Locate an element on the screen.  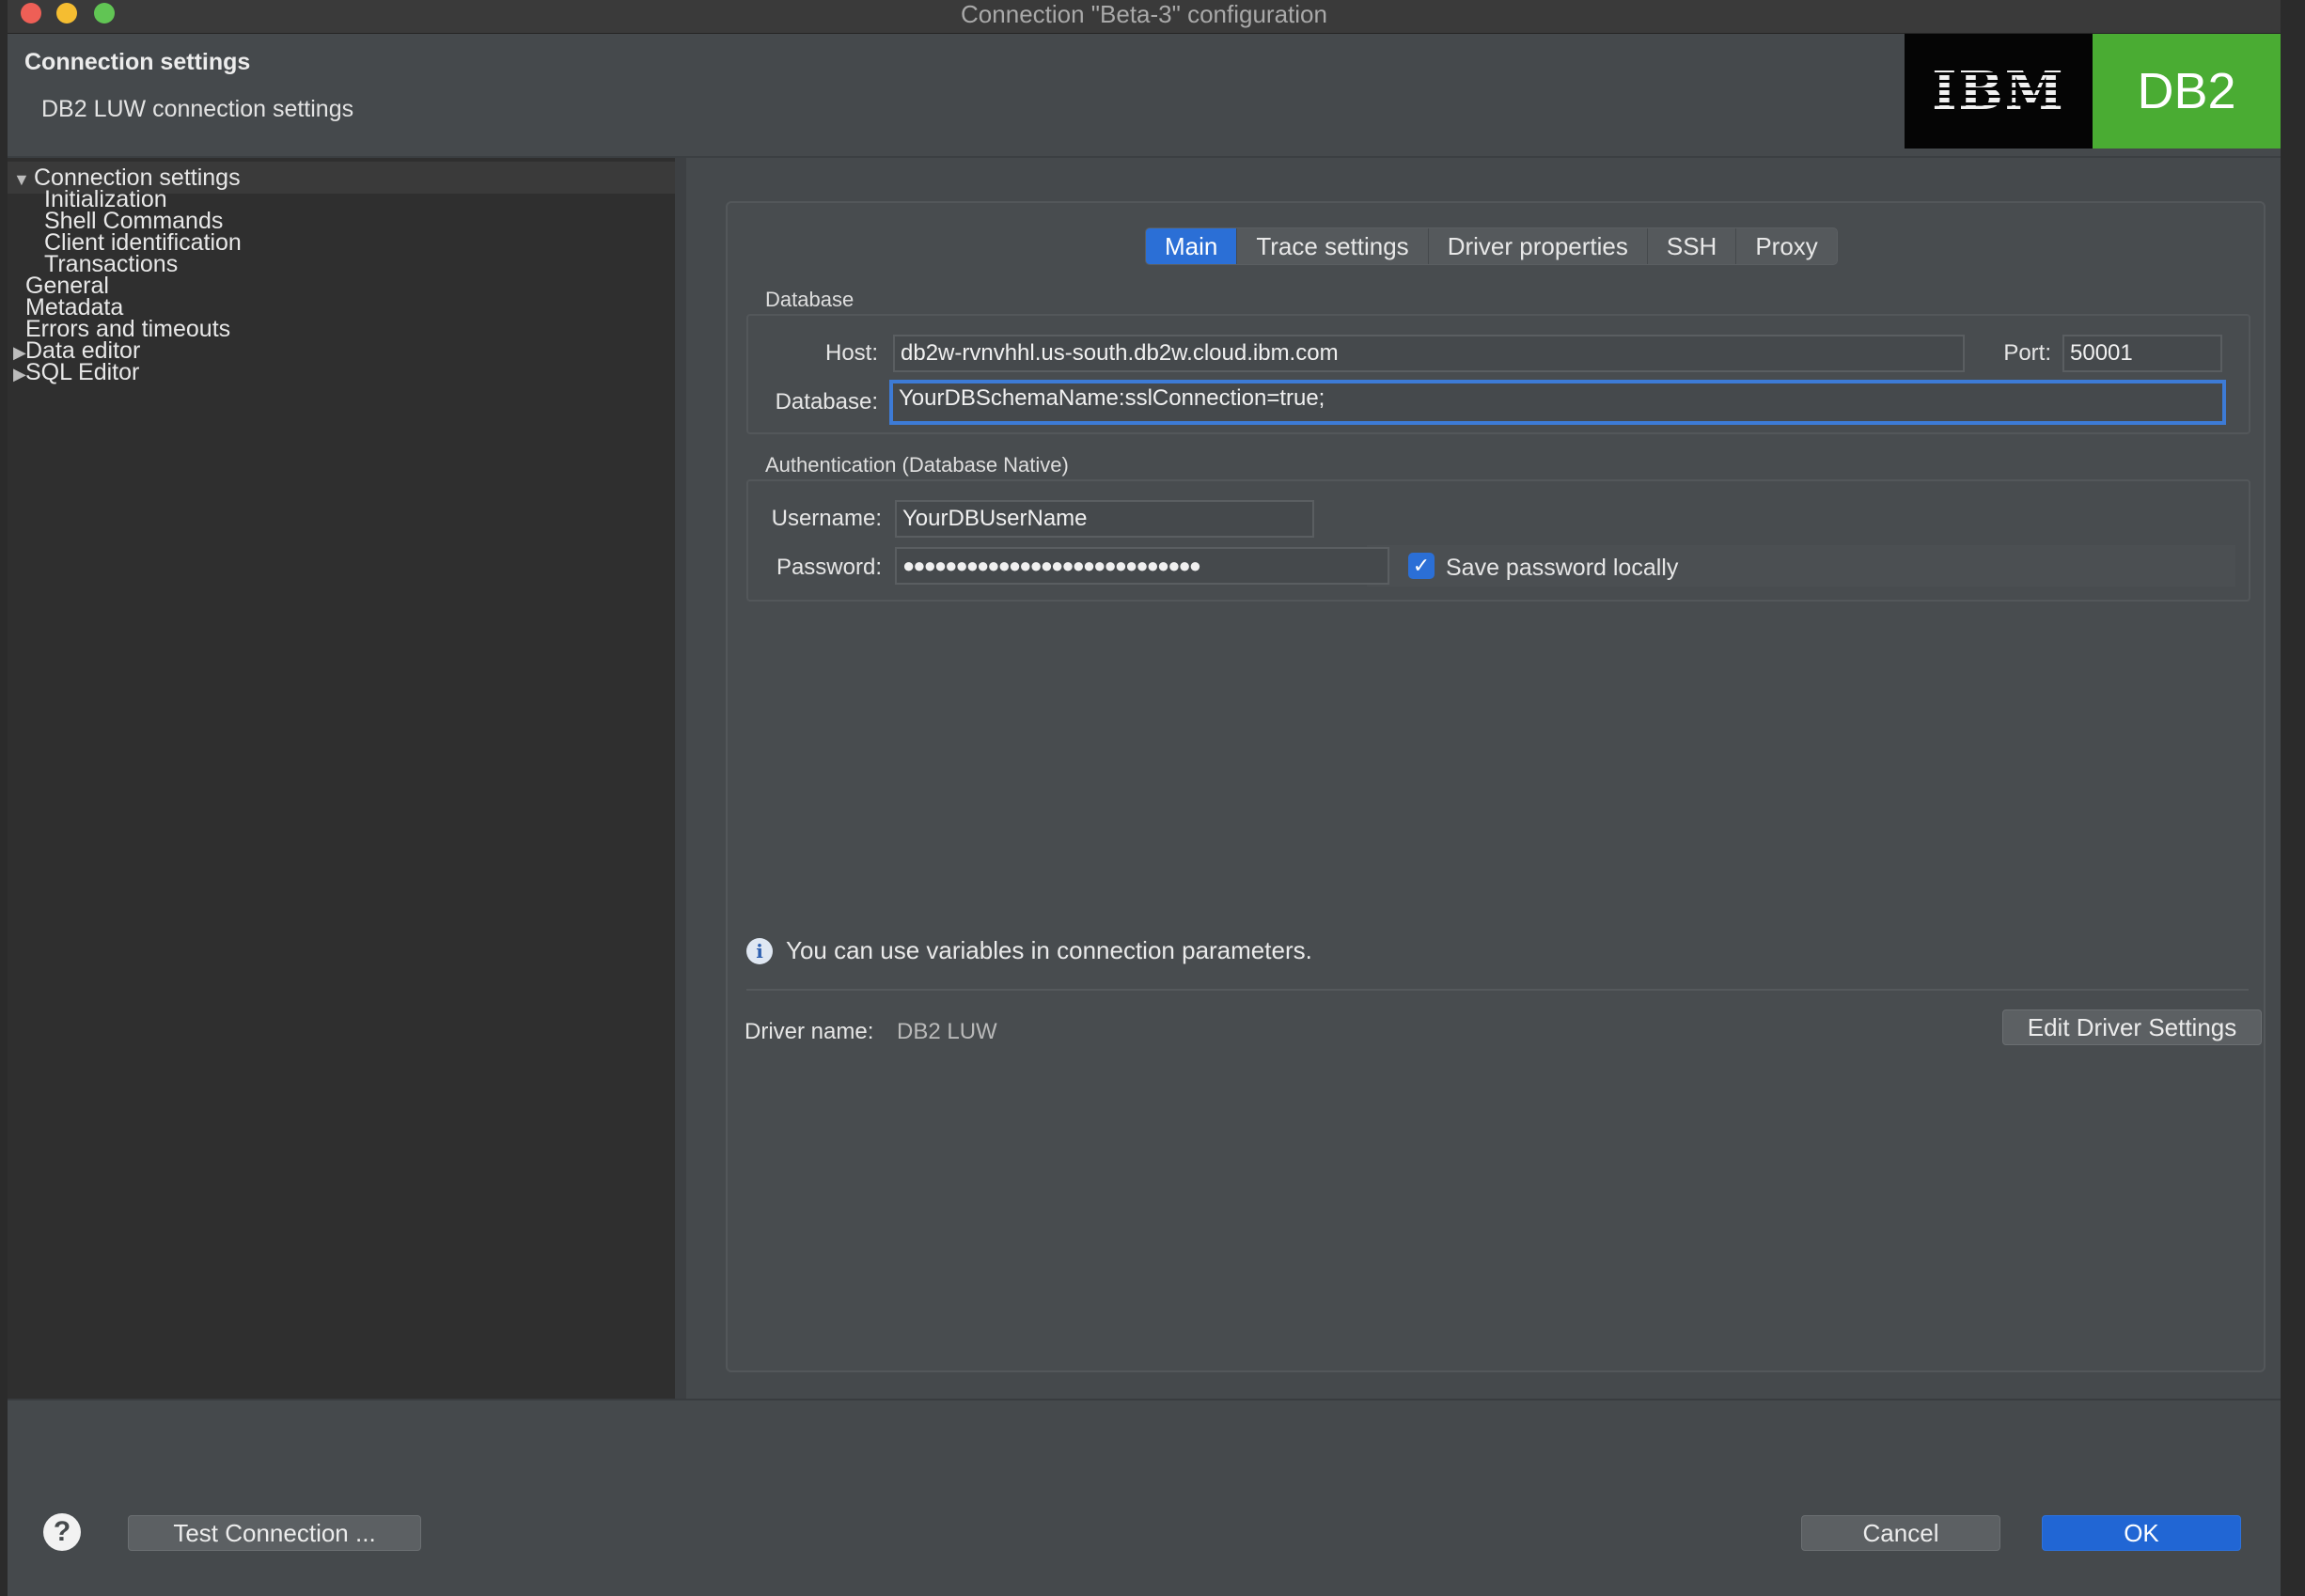
collapsed-arrow-icon: ▶ is located at coordinates (19, 374).